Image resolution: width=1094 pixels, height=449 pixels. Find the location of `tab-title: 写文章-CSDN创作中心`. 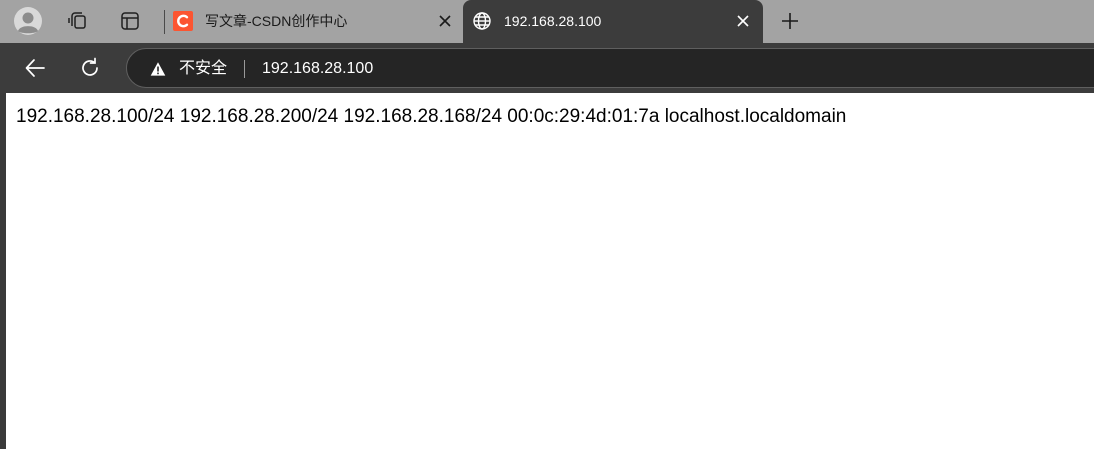

tab-title: 写文章-CSDN创作中心 is located at coordinates (276, 21).